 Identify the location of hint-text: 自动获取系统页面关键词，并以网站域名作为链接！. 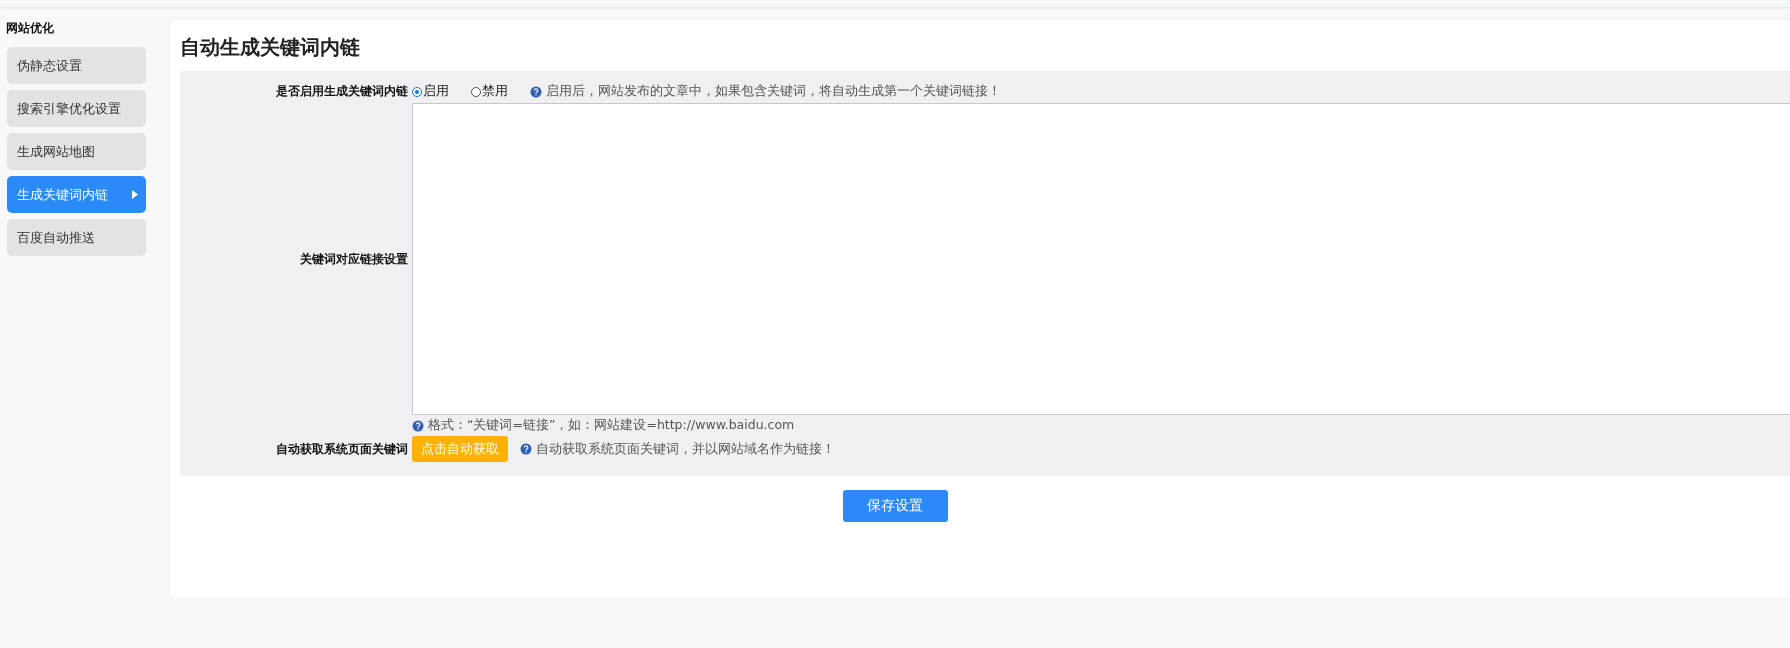
(685, 449).